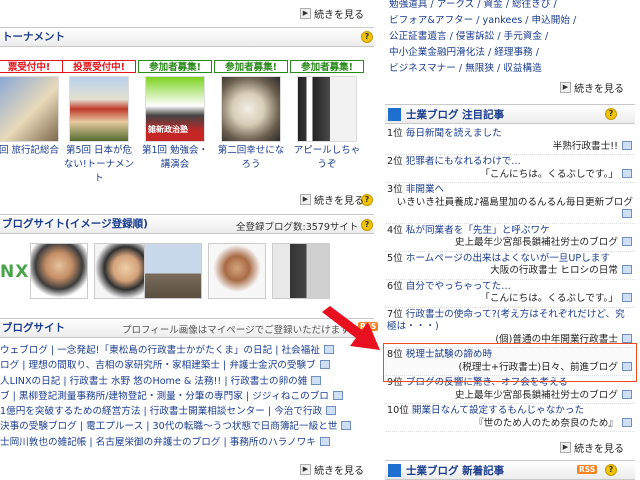 The width and height of the screenshot is (640, 480). What do you see at coordinates (510, 266) in the screenshot?
I see `ranking-item: 5位 ホームページの出来はよくないが一旦UPします 大阪の行政書士 ヒロシの日常` at bounding box center [510, 266].